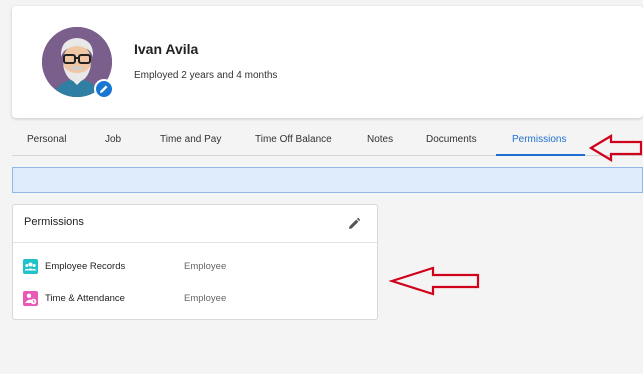 Image resolution: width=643 pixels, height=374 pixels. I want to click on tab-time-off-balance: Time Off Balance, so click(293, 140).